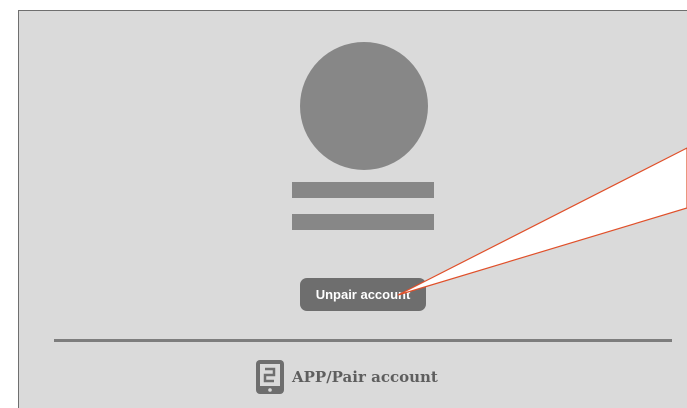 The width and height of the screenshot is (687, 408). I want to click on pair-account-link: APP/Pair account, so click(346, 377).